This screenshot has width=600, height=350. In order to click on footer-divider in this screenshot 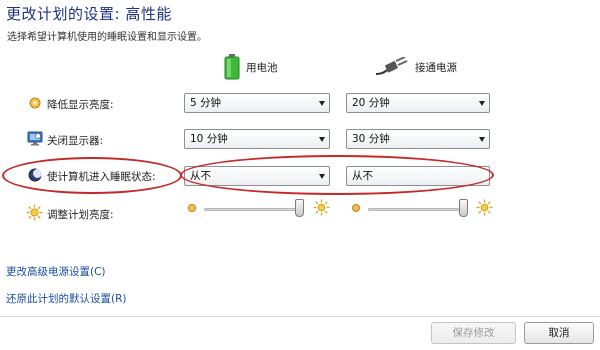, I will do `click(300, 316)`.